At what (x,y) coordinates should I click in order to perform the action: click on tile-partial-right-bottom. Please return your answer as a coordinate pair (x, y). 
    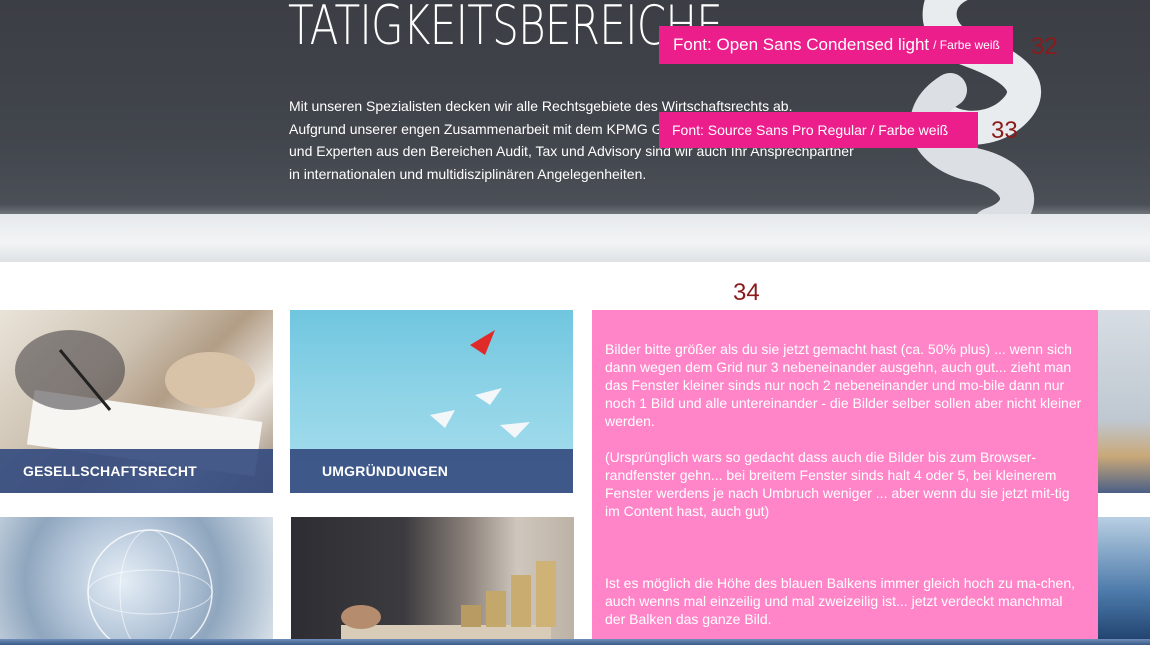
    Looking at the image, I should click on (1124, 581).